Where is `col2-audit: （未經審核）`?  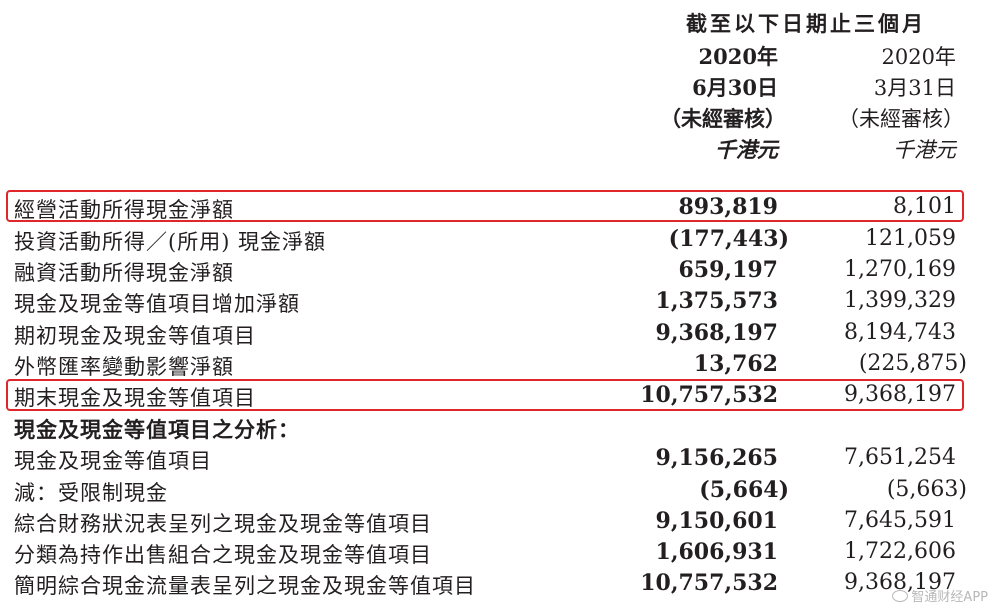
col2-audit: （未經審核） is located at coordinates (901, 119).